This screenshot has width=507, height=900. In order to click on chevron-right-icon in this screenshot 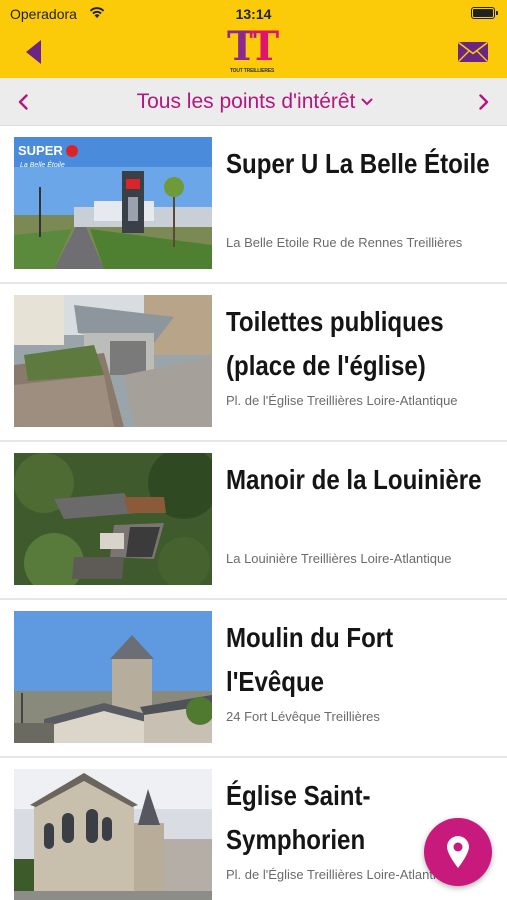, I will do `click(484, 102)`.